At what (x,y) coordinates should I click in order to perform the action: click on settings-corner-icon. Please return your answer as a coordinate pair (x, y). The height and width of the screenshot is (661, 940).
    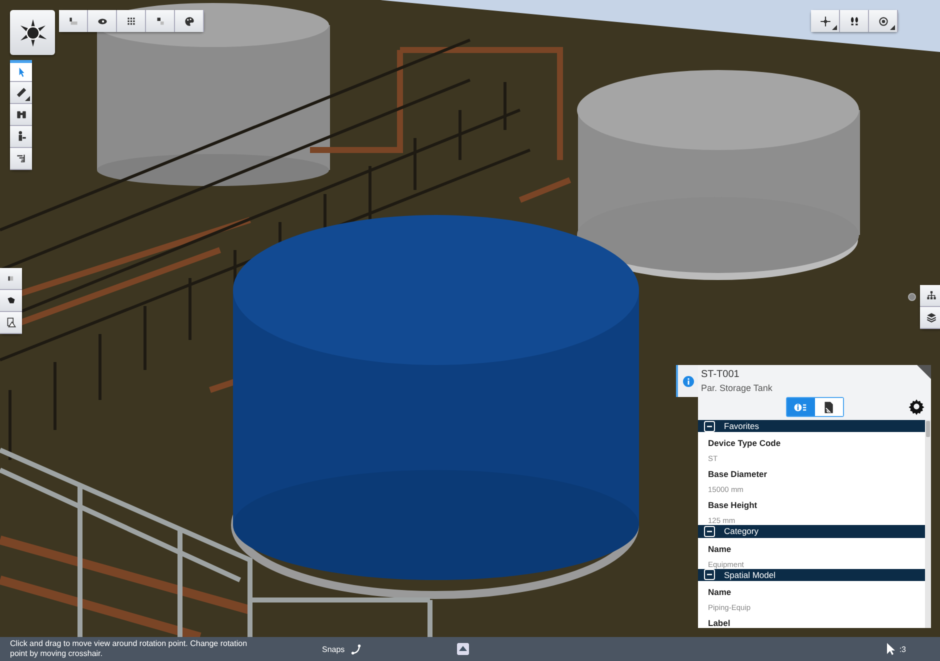
    Looking at the image, I should click on (924, 372).